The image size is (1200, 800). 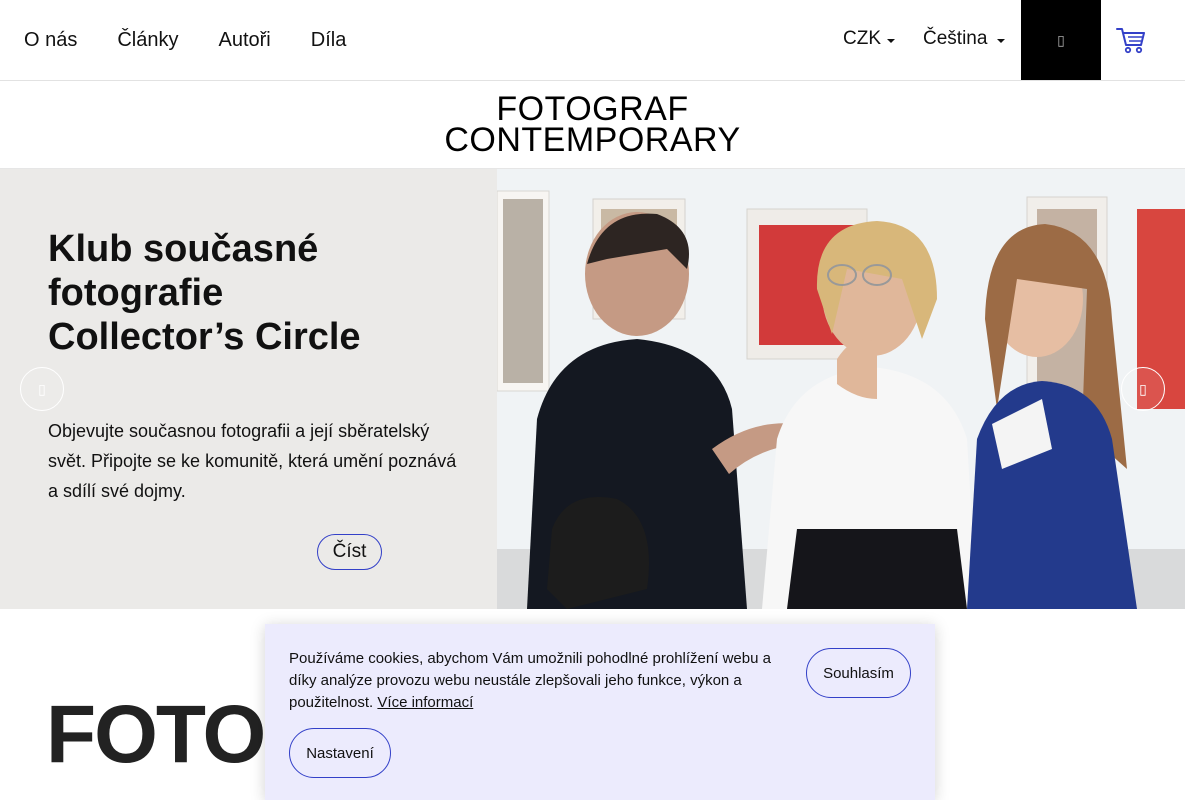 I want to click on logo-line-2: CONTEMPORARY, so click(x=592, y=139).